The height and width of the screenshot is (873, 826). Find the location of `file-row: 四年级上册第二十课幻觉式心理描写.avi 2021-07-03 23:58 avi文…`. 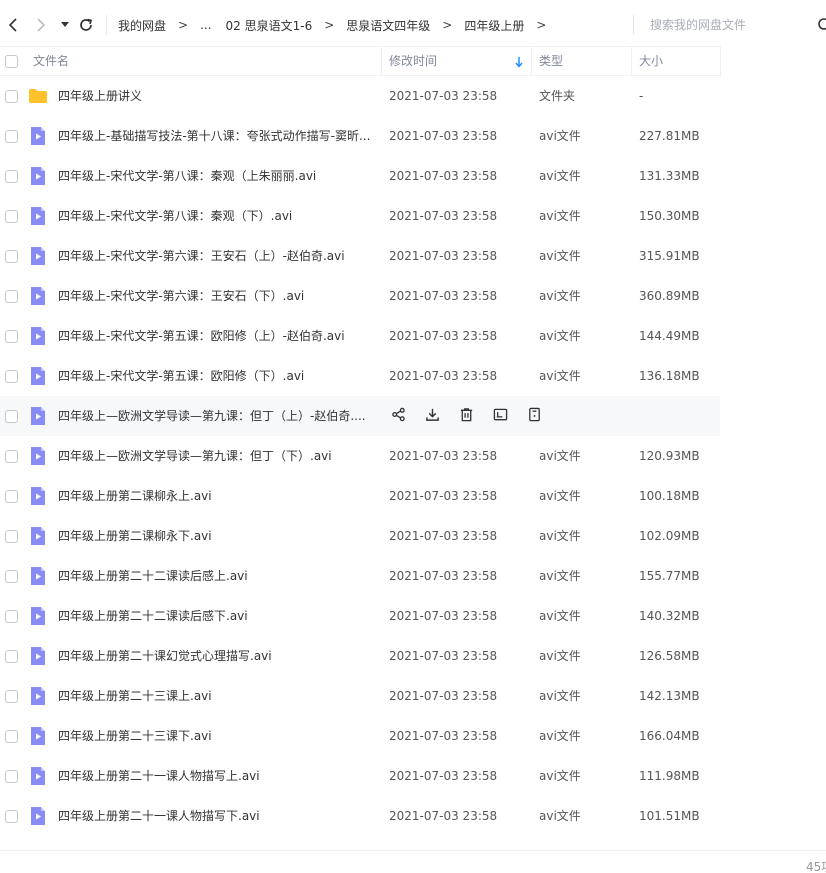

file-row: 四年级上册第二十课幻觉式心理描写.avi 2021-07-03 23:58 avi文… is located at coordinates (360, 656).